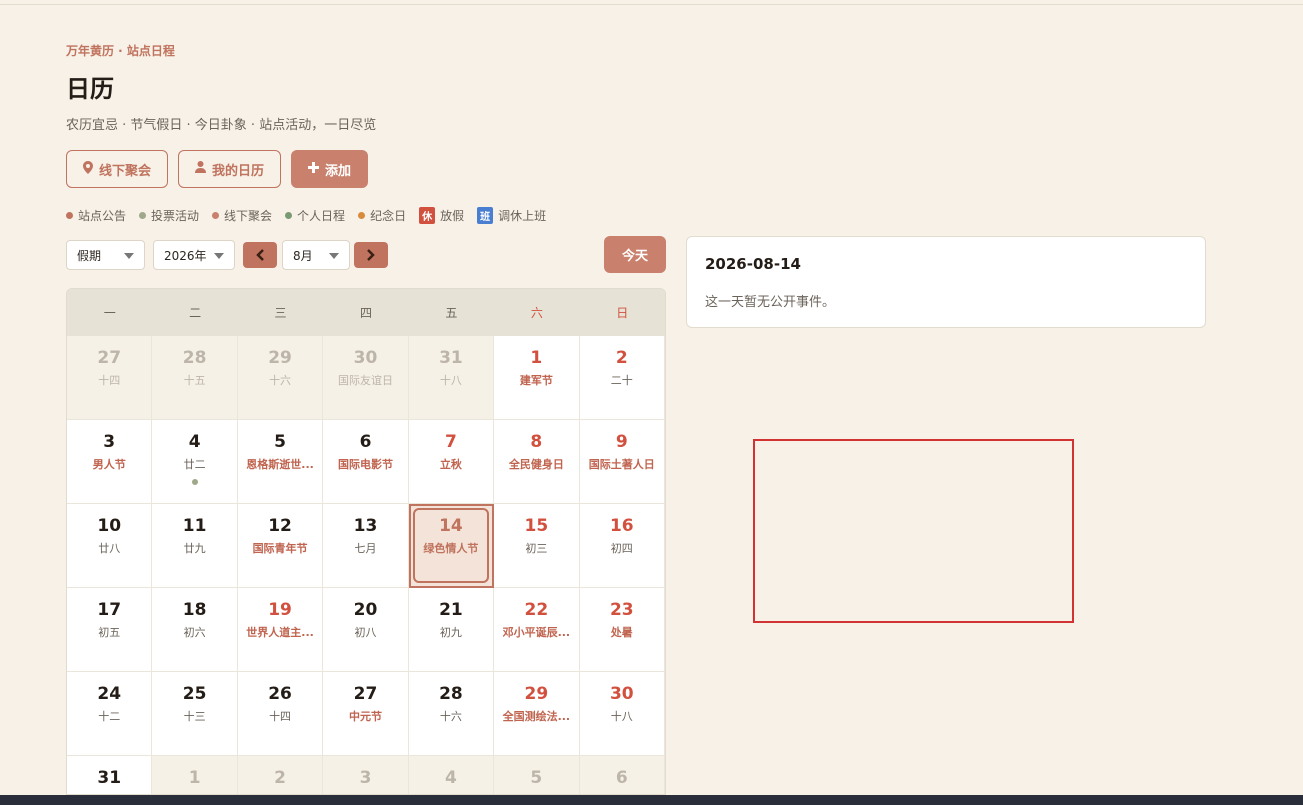  What do you see at coordinates (280, 714) in the screenshot?
I see `calendar-day: 26 十四` at bounding box center [280, 714].